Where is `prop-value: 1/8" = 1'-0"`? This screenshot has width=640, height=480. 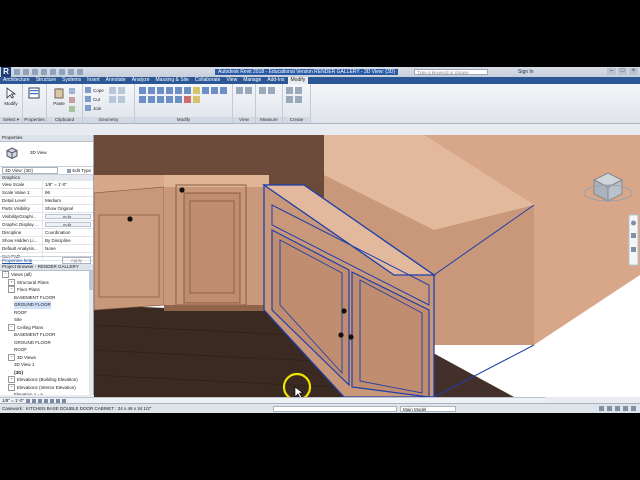
prop-value: 1/8" = 1'-0" is located at coordinates (68, 184).